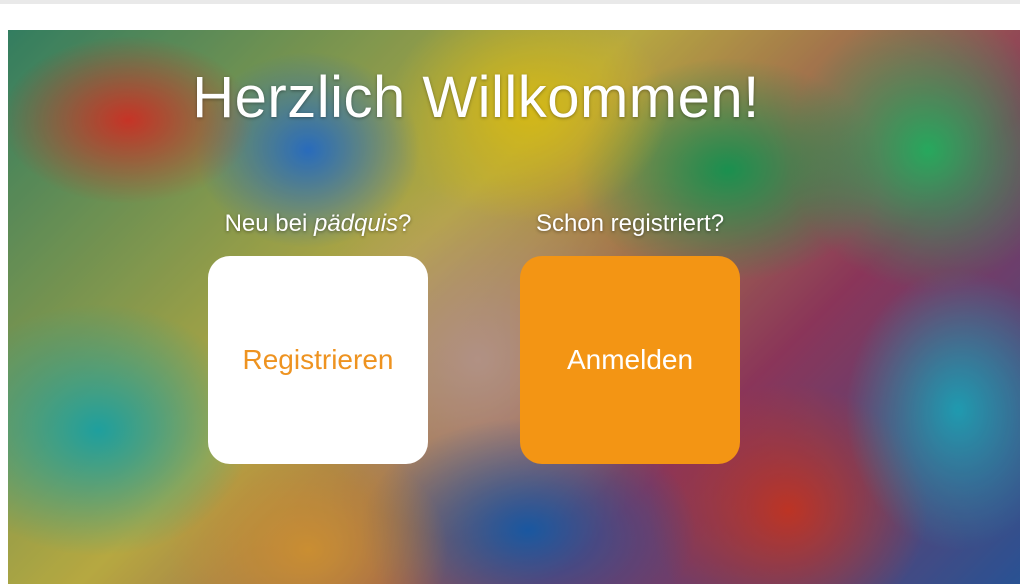 Image resolution: width=1020 pixels, height=584 pixels. I want to click on register-question-suffix: ?, so click(405, 223).